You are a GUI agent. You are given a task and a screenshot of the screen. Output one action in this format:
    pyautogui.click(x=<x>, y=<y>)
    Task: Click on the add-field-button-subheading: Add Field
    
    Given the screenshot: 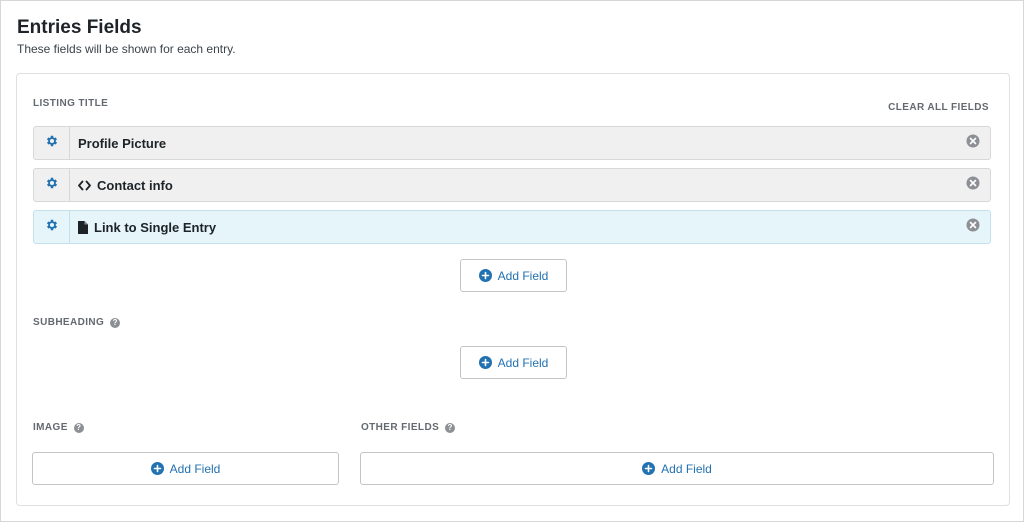 What is the action you would take?
    pyautogui.click(x=513, y=362)
    